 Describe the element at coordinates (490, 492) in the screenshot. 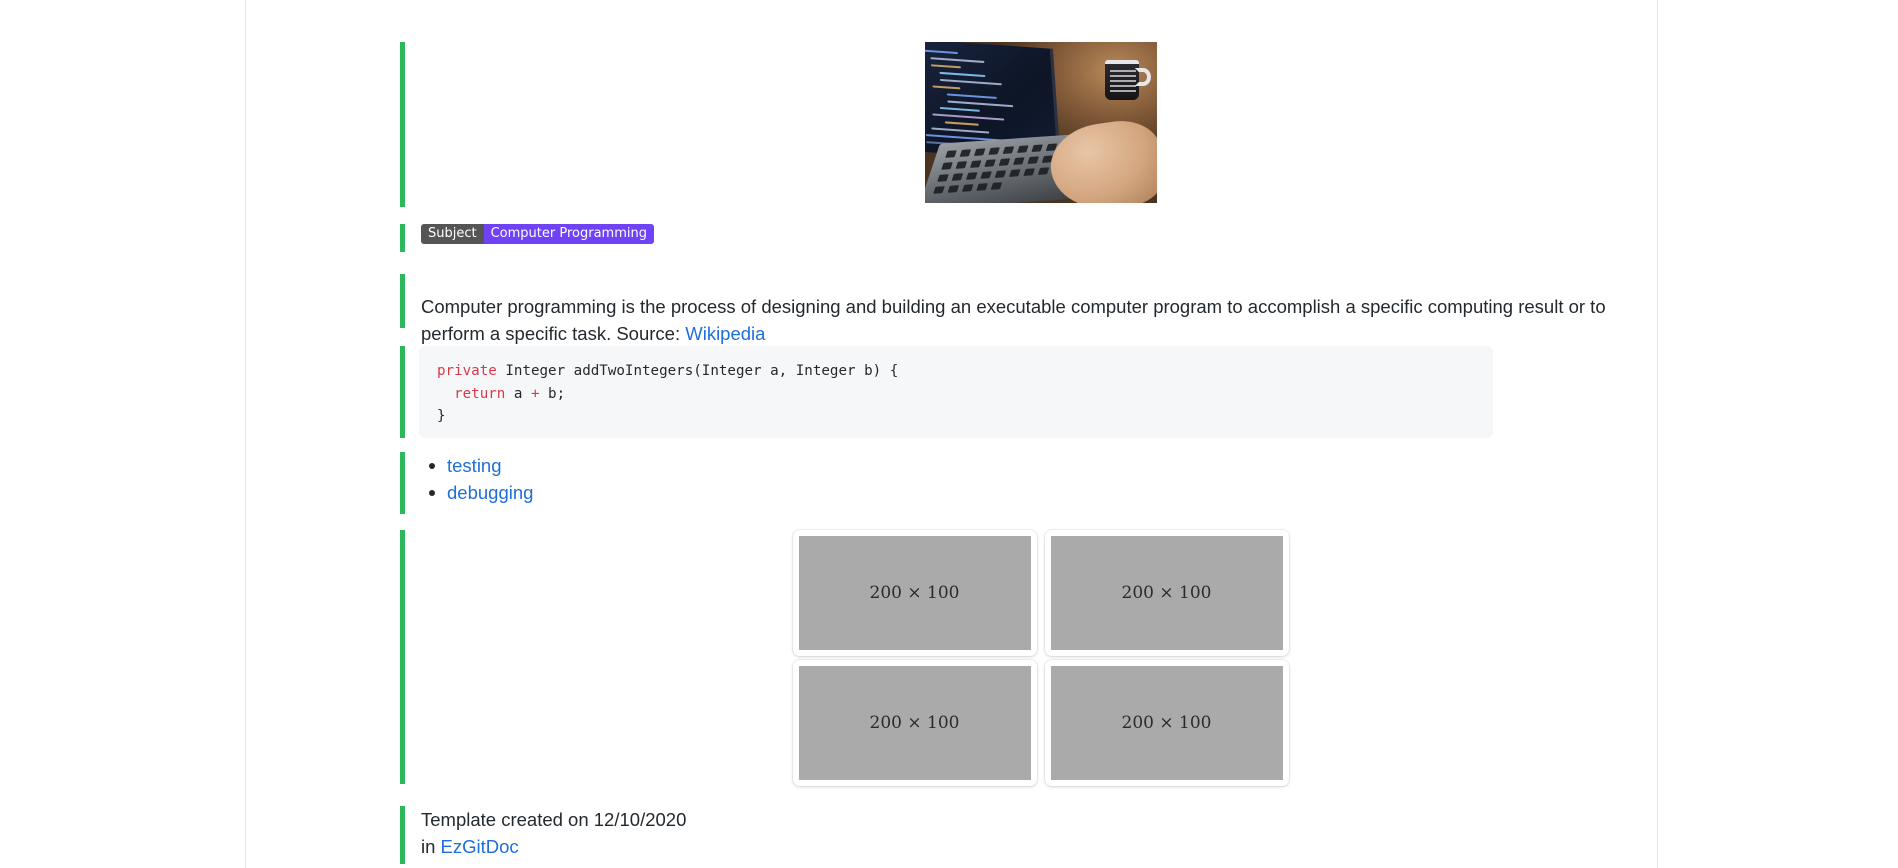

I see `list-item-link-debugging: debugging` at that location.